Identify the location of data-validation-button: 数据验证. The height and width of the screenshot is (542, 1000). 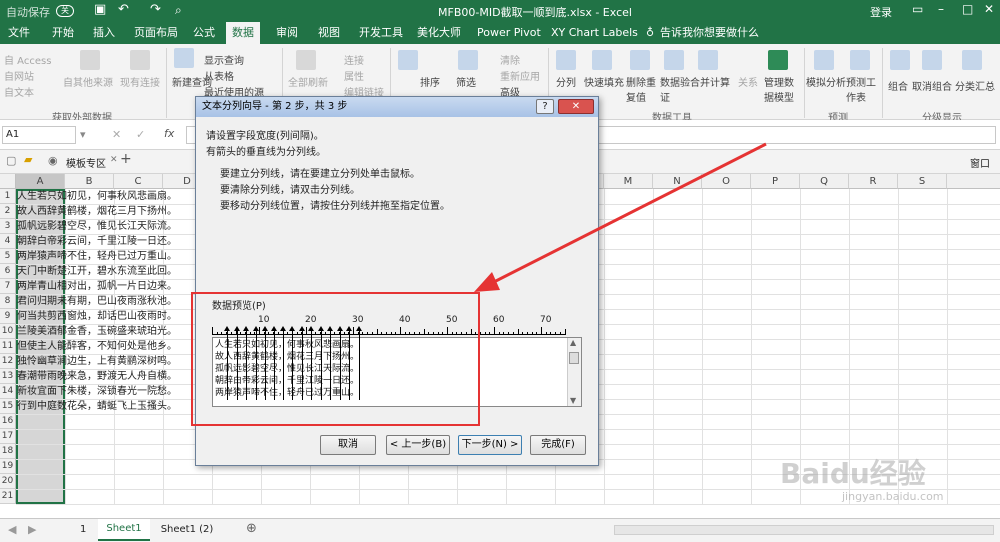
(675, 89).